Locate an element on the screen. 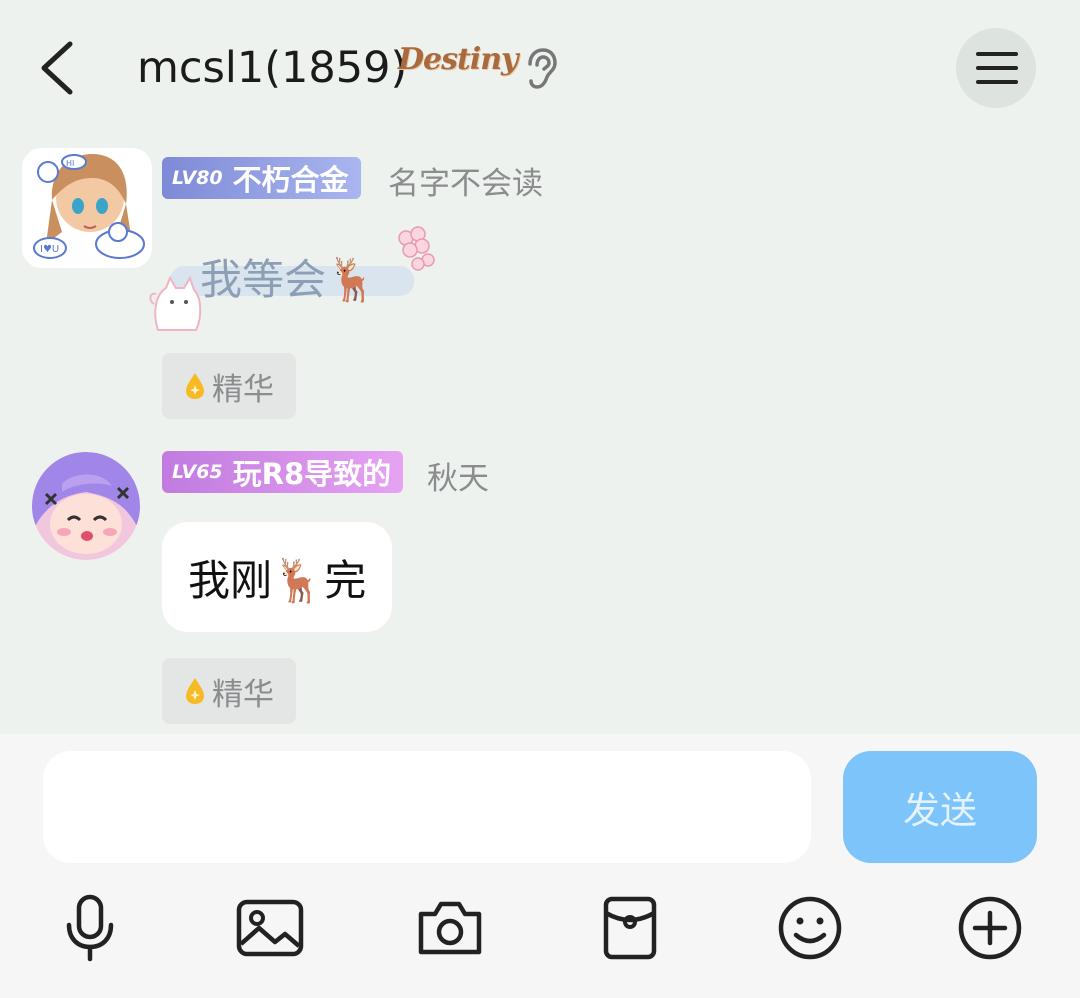 The image size is (1080, 998). flower-sticker-icon is located at coordinates (416, 248).